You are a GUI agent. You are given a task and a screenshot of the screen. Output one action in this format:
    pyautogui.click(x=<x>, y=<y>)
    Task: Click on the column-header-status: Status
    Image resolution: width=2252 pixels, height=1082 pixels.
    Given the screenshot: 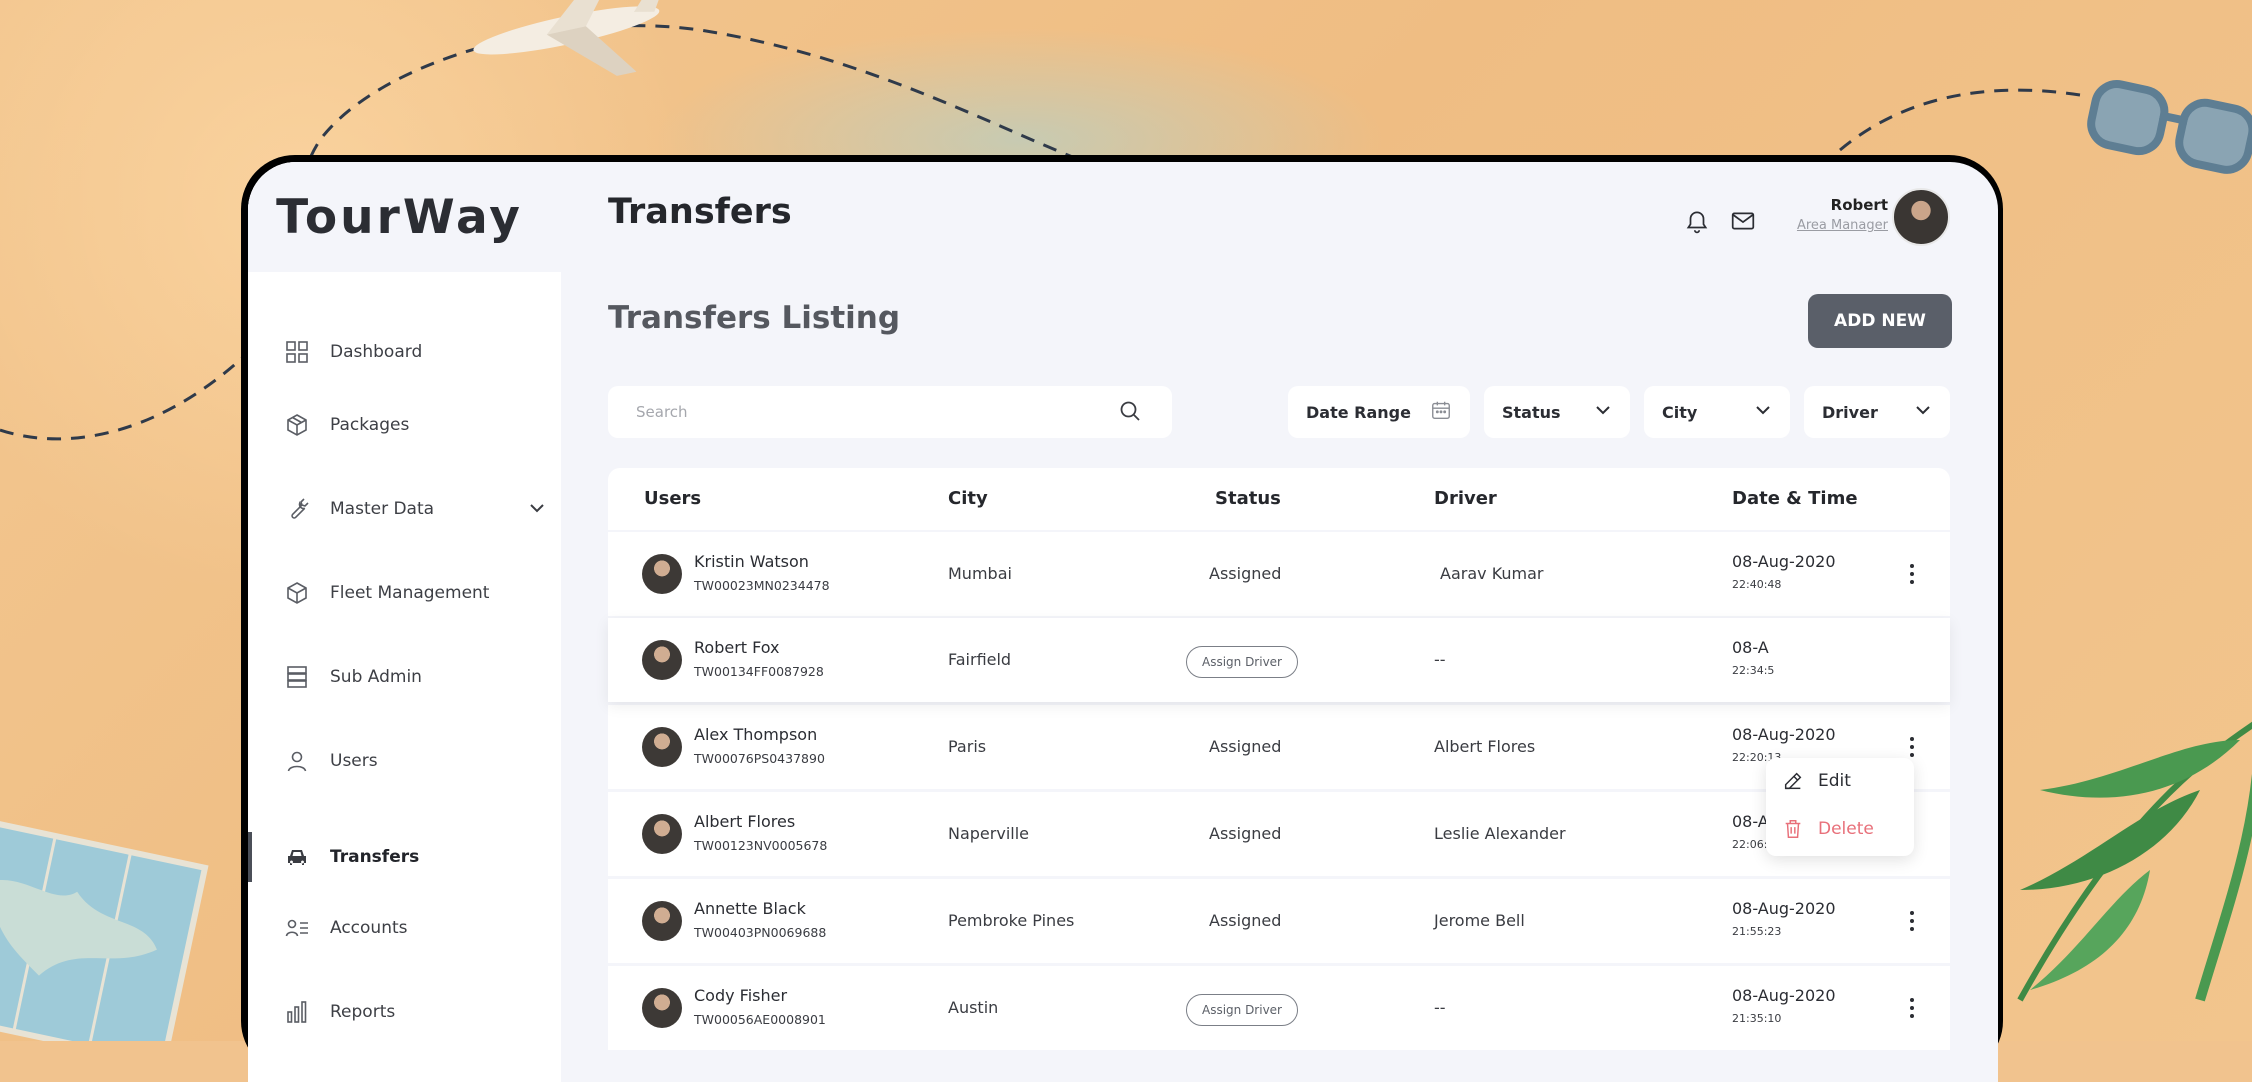 What is the action you would take?
    pyautogui.click(x=1248, y=498)
    